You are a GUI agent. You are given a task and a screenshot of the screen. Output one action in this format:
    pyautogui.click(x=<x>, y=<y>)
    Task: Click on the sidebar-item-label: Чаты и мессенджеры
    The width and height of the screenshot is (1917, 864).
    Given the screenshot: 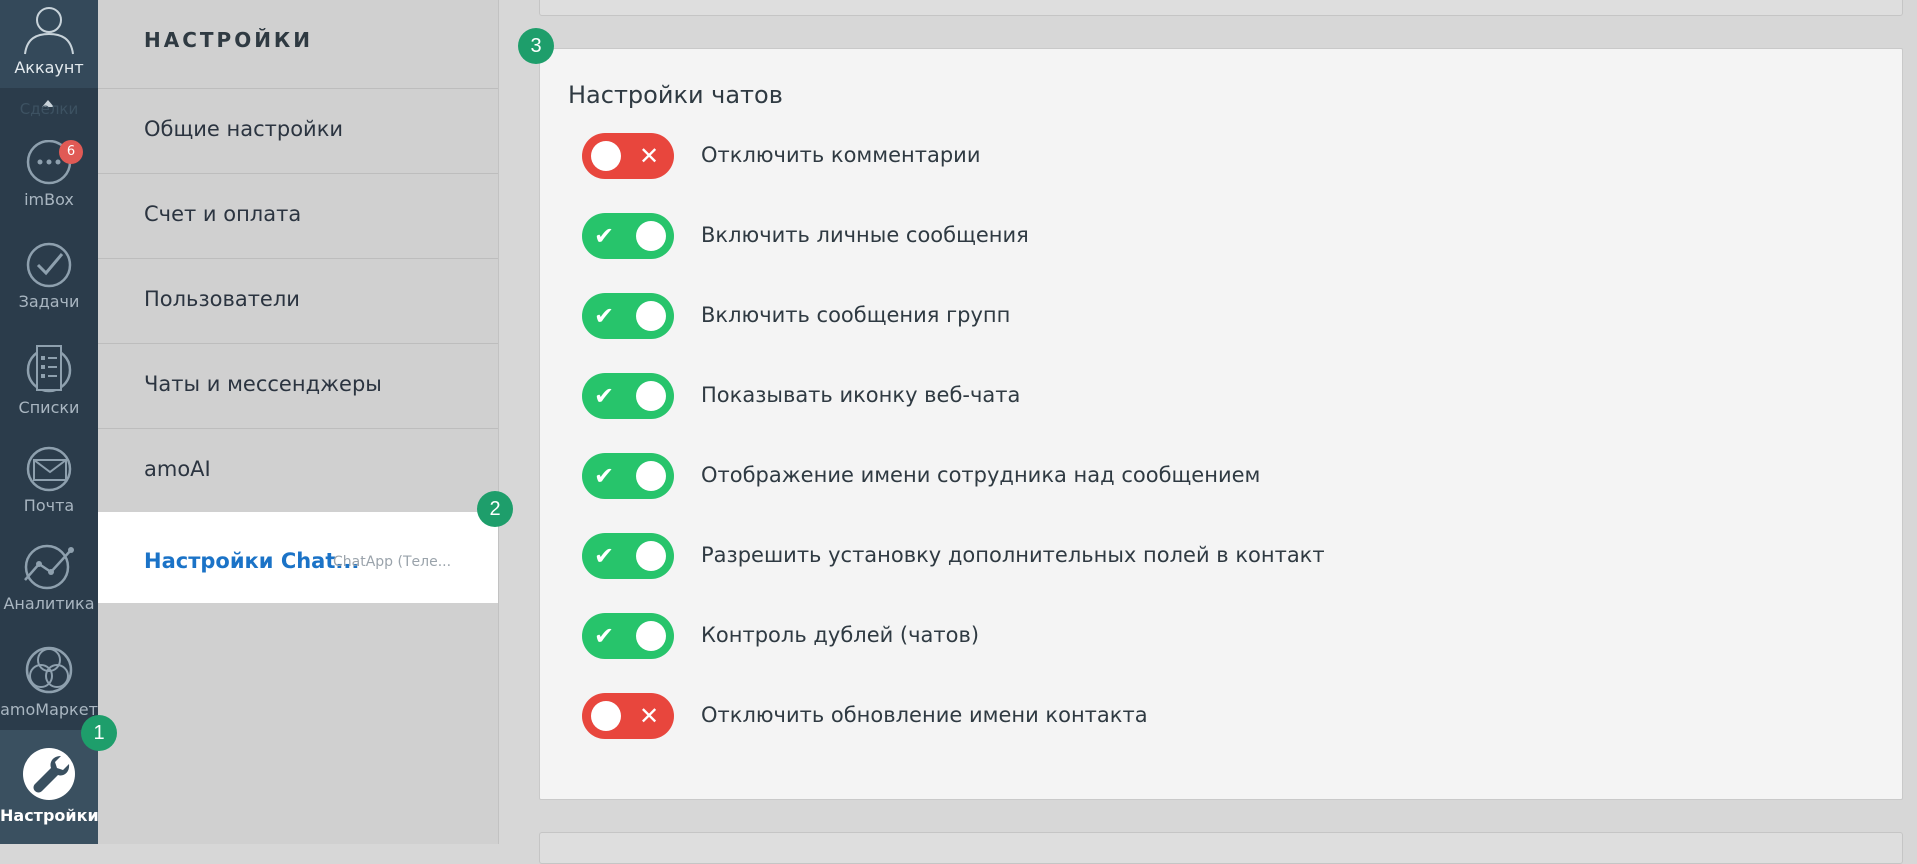 What is the action you would take?
    pyautogui.click(x=263, y=384)
    